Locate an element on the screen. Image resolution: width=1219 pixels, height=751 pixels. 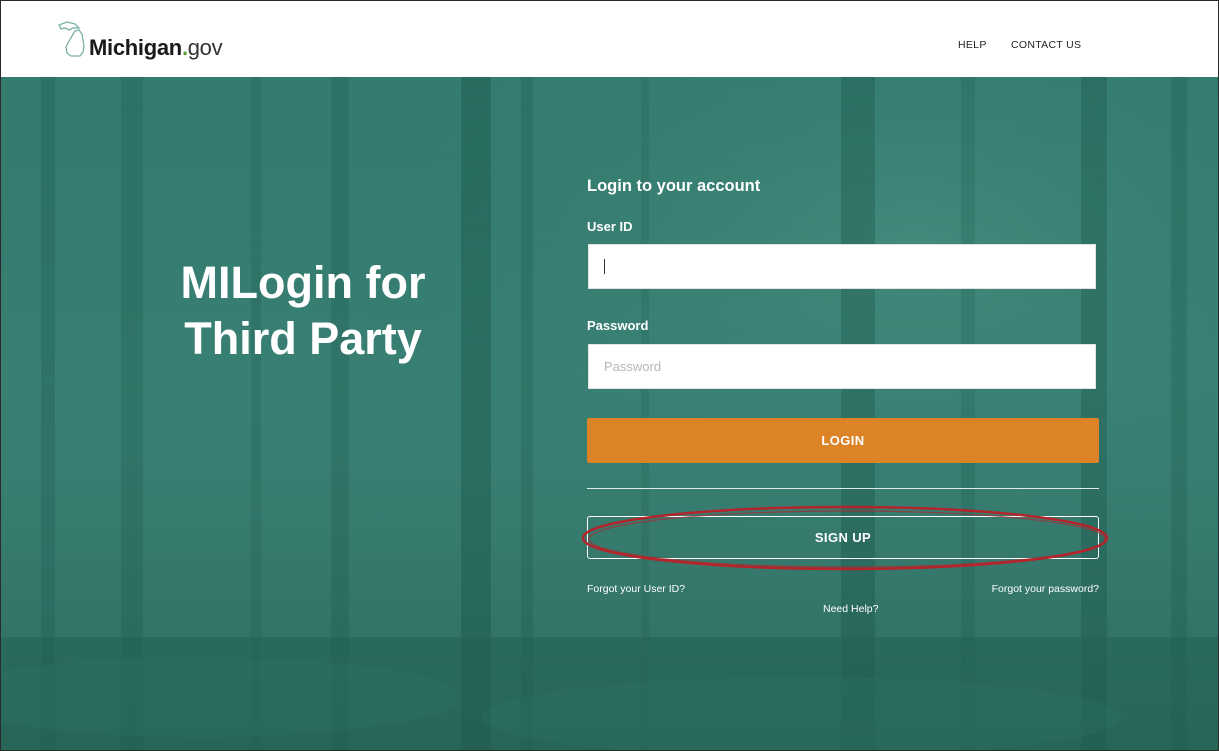
logo-text-michigan: Michigan is located at coordinates (135, 47).